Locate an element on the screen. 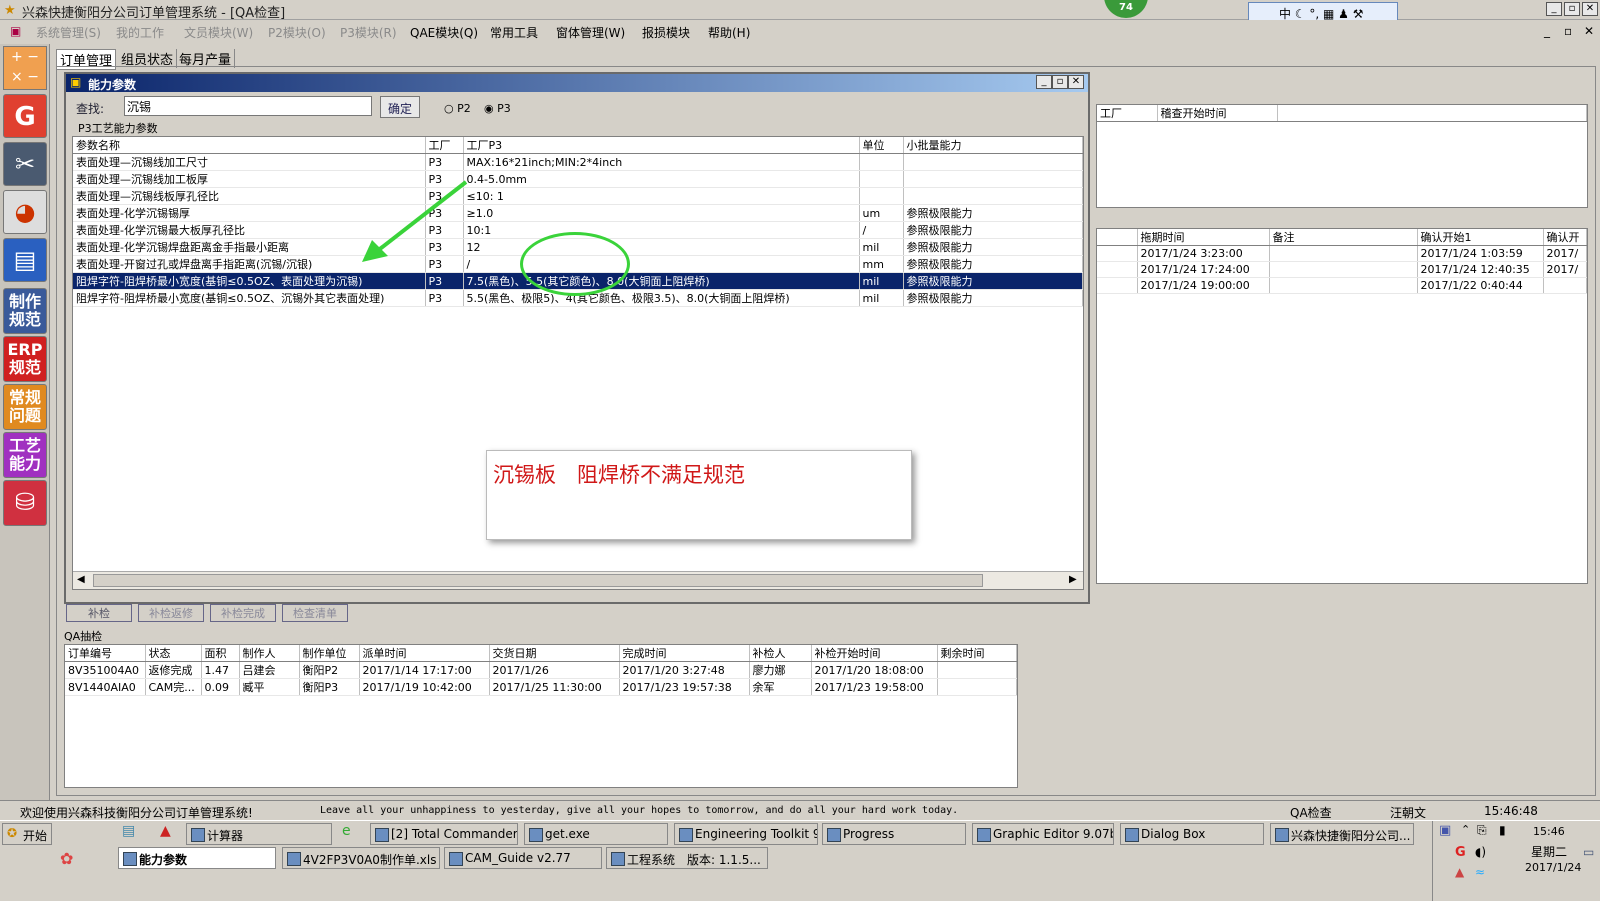 The height and width of the screenshot is (901, 1600). tray-blue-icon: ≈ is located at coordinates (1480, 872).